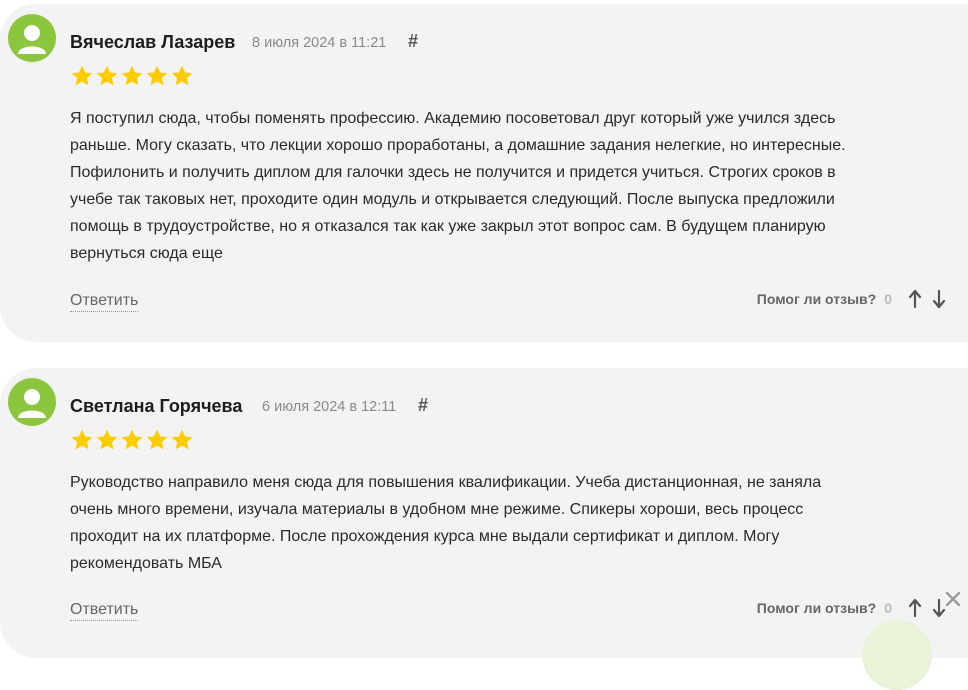 The height and width of the screenshot is (690, 968). I want to click on close-icon, so click(953, 599).